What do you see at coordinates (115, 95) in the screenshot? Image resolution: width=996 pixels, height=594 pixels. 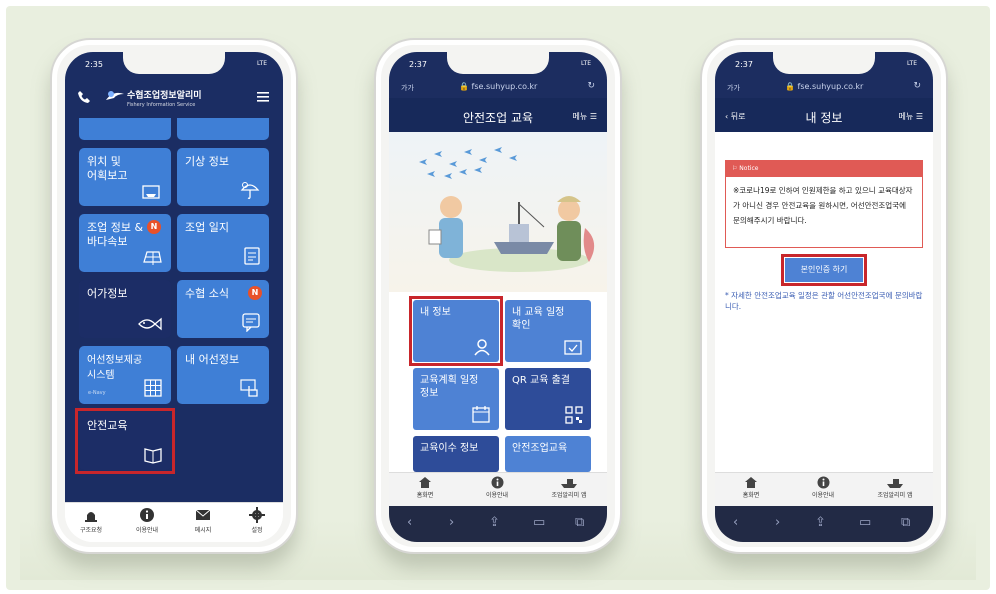 I see `logo-icon` at bounding box center [115, 95].